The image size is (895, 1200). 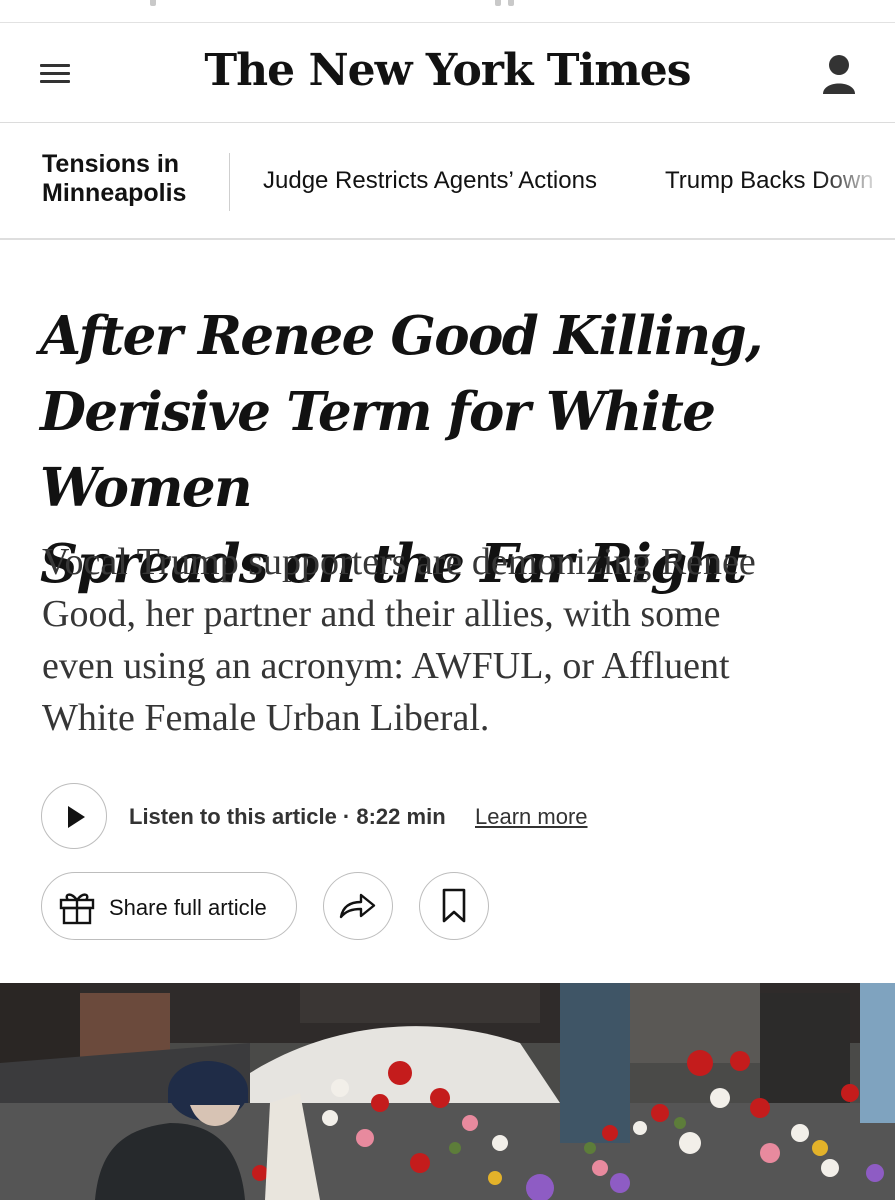 I want to click on save-bookmark-button, so click(x=454, y=906).